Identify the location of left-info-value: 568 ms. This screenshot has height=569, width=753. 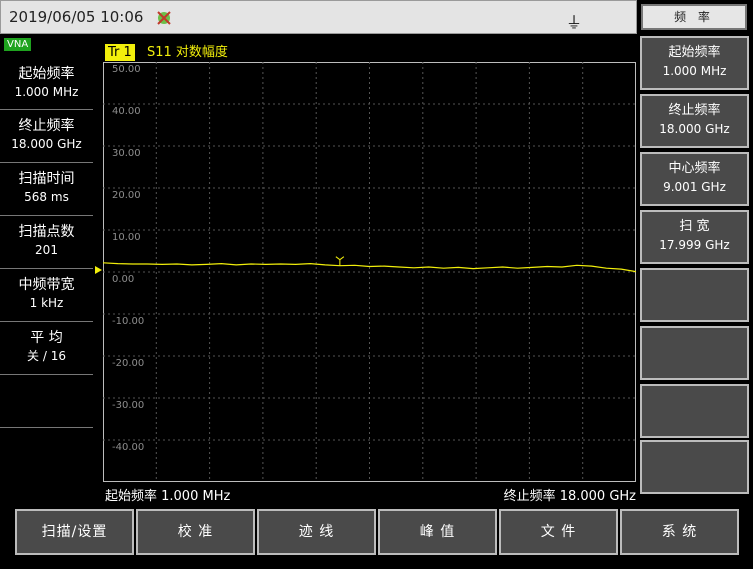
(46, 197).